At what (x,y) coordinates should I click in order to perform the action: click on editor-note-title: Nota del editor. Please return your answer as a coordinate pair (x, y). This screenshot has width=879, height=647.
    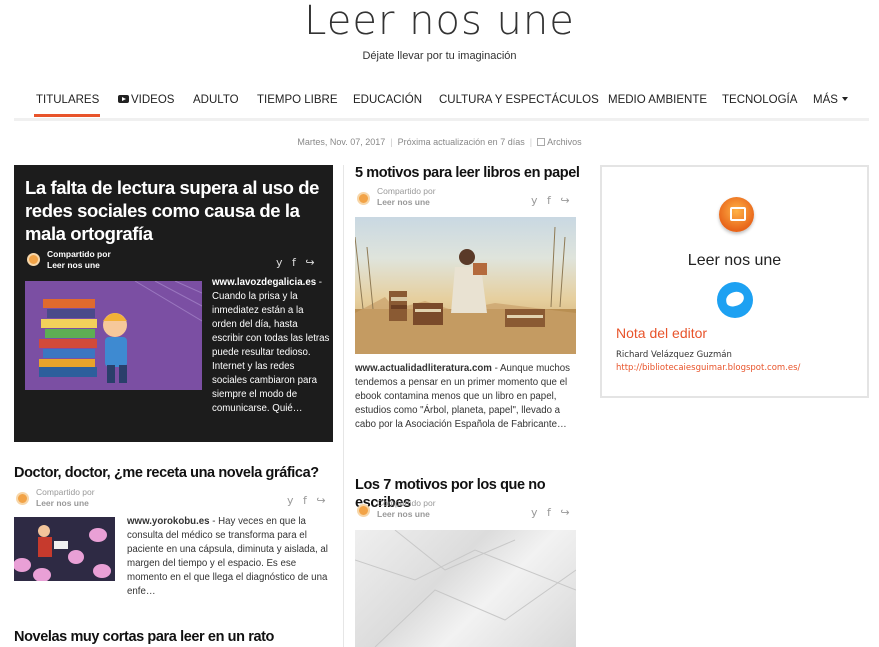
    Looking at the image, I should click on (662, 333).